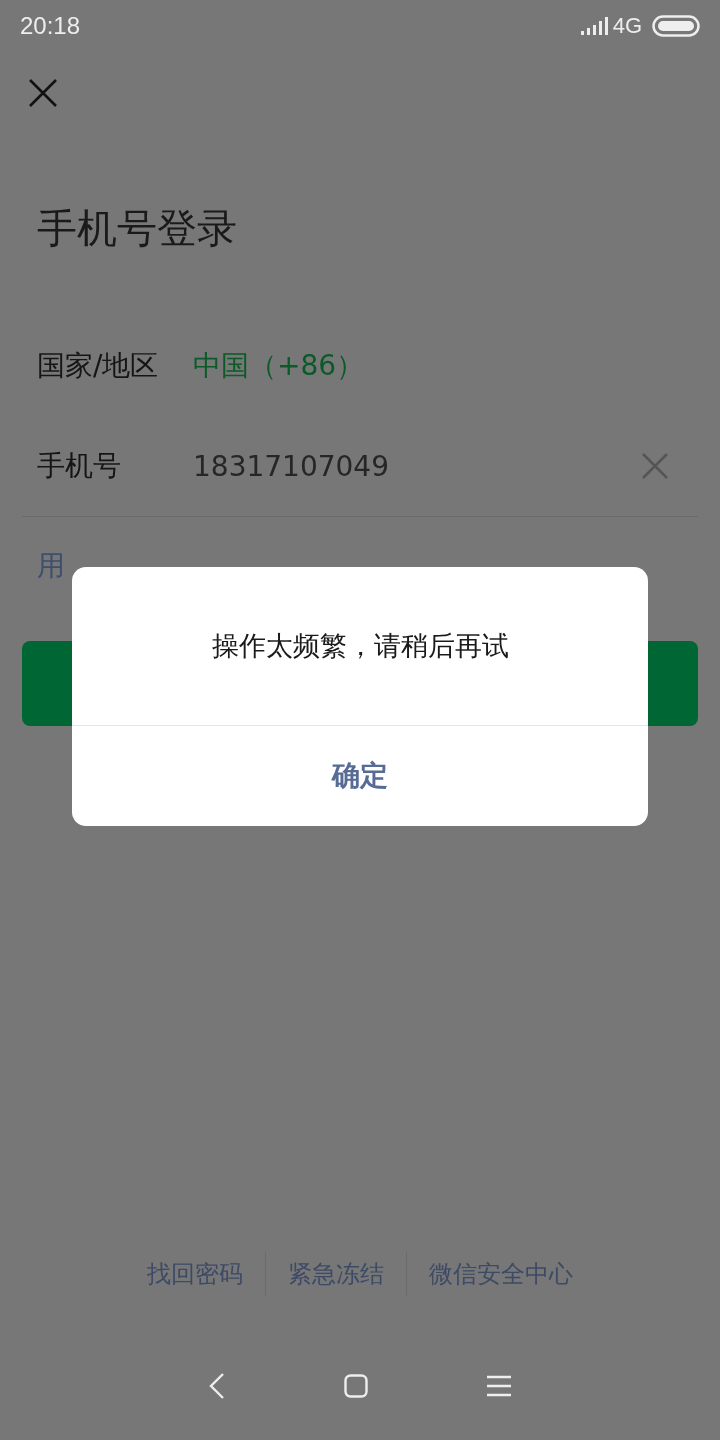 Image resolution: width=720 pixels, height=1440 pixels. What do you see at coordinates (217, 1386) in the screenshot?
I see `back-icon` at bounding box center [217, 1386].